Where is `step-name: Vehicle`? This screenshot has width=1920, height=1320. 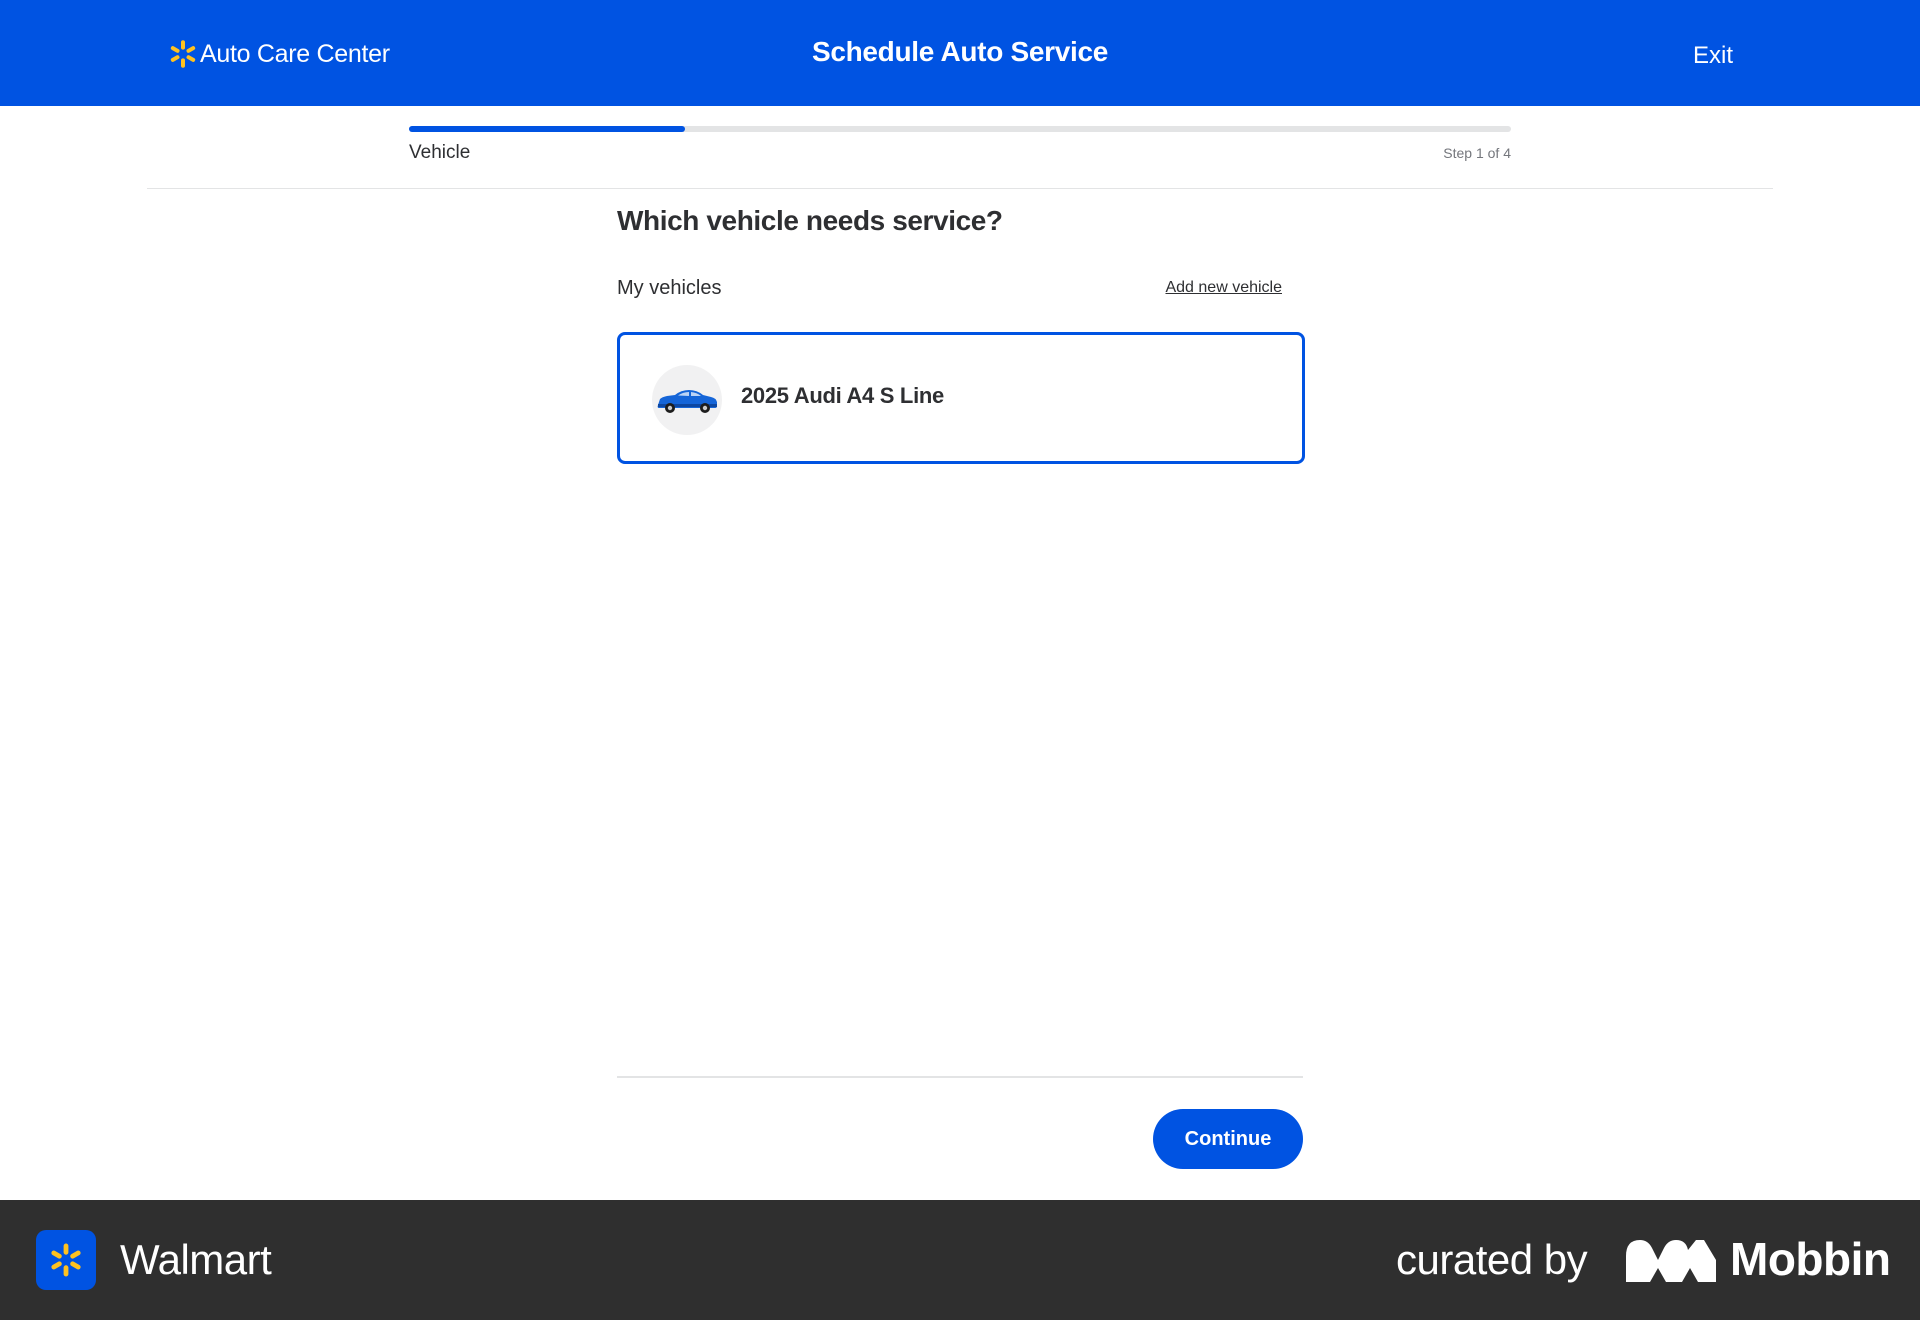
step-name: Vehicle is located at coordinates (440, 152).